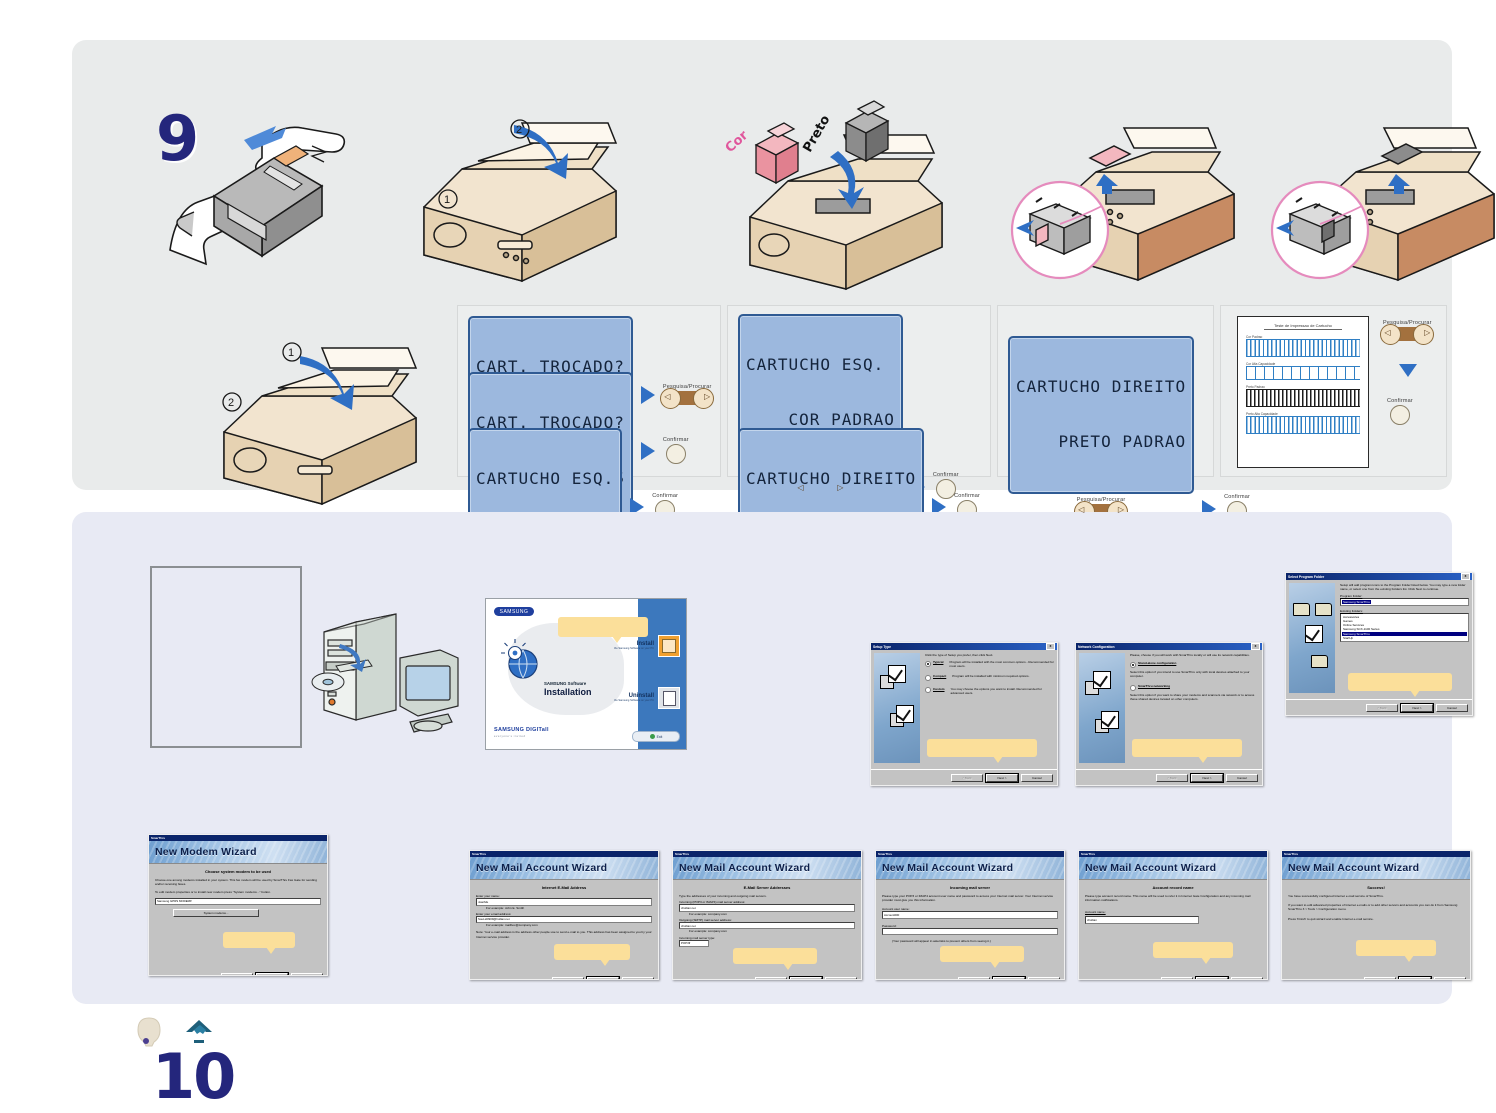 This screenshot has height=1113, width=1496. Describe the element at coordinates (967, 495) in the screenshot. I see `confirm-button-caption: Confirmar` at that location.